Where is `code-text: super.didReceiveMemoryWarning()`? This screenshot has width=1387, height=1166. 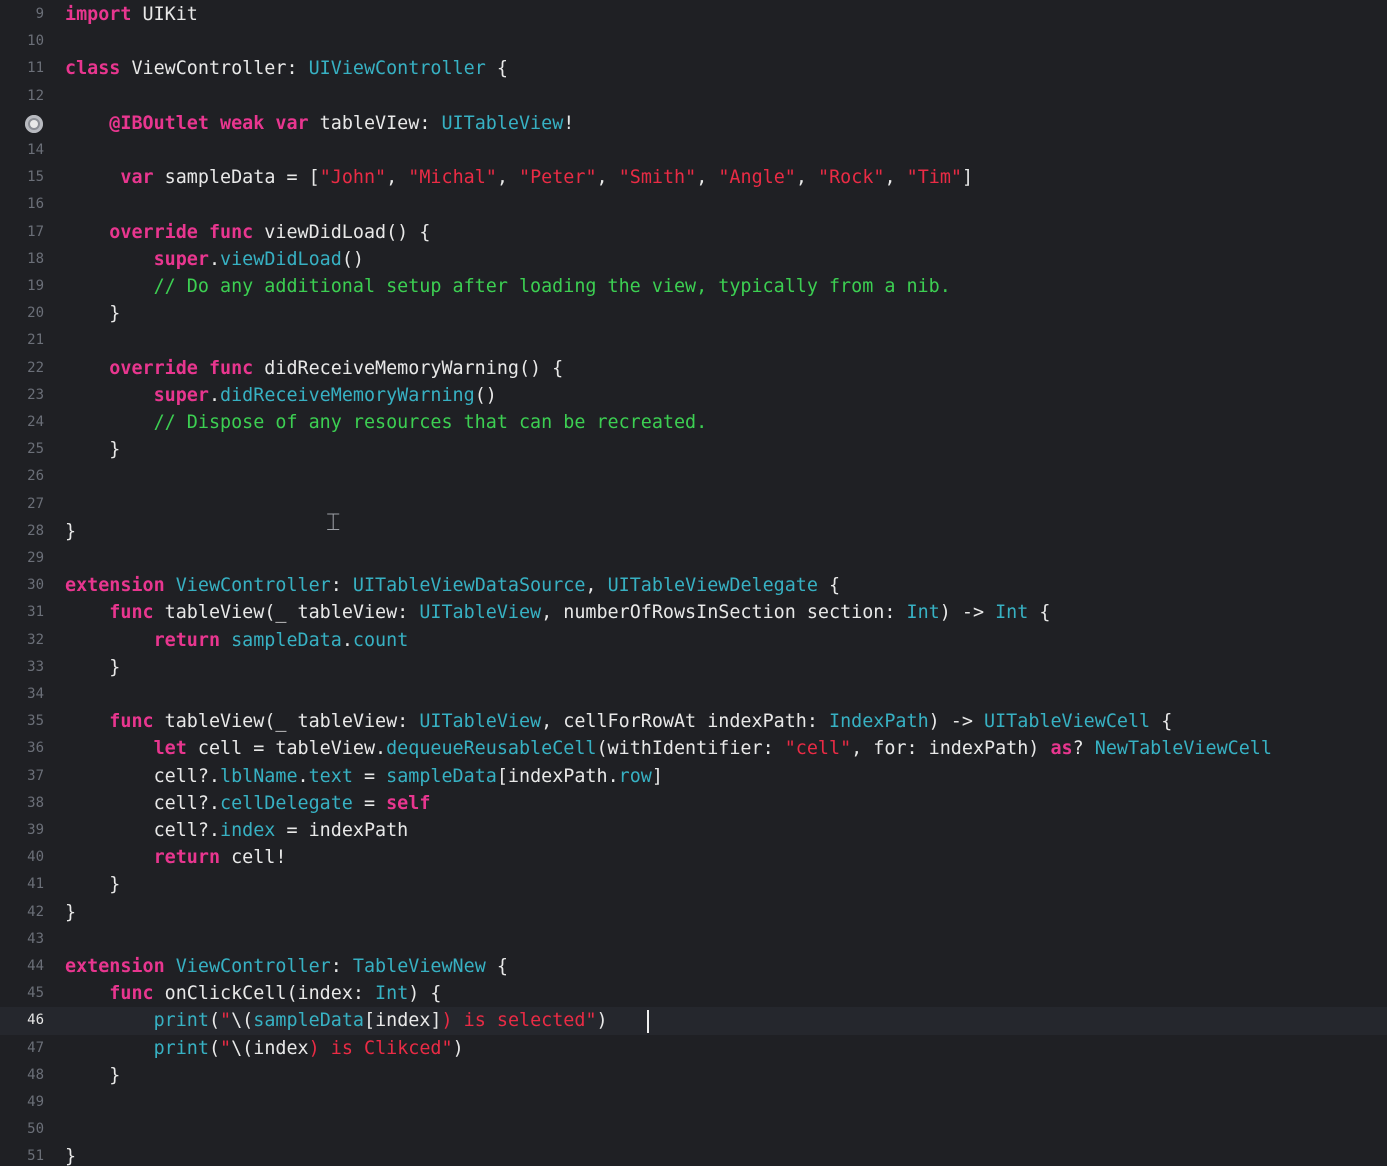 code-text: super.didReceiveMemoryWarning() is located at coordinates (281, 395).